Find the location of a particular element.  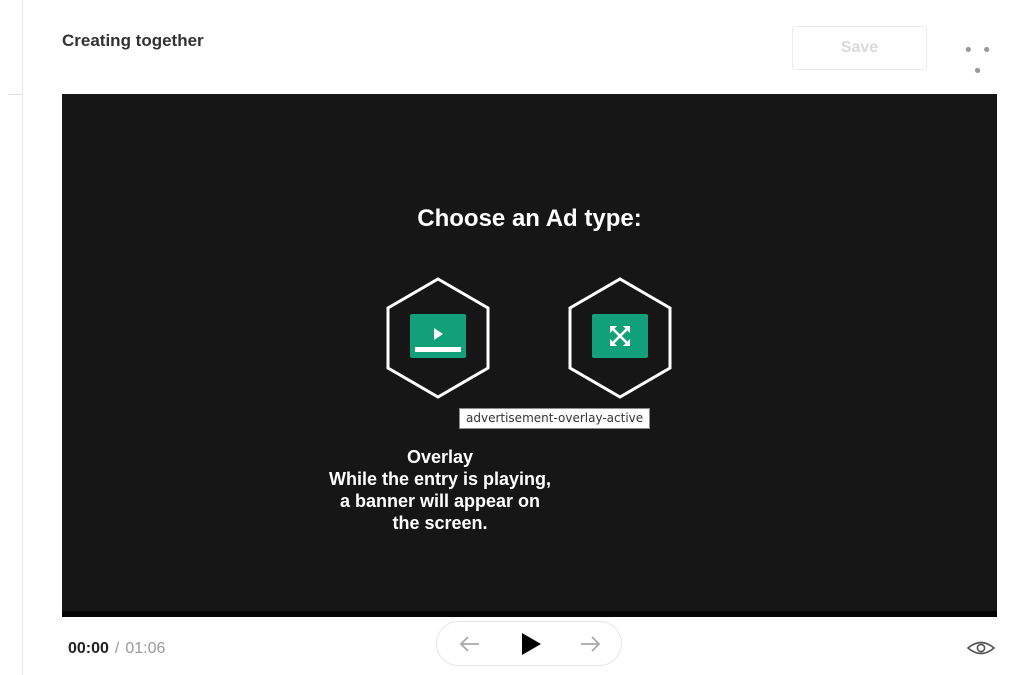

player-progress-track is located at coordinates (529, 614).